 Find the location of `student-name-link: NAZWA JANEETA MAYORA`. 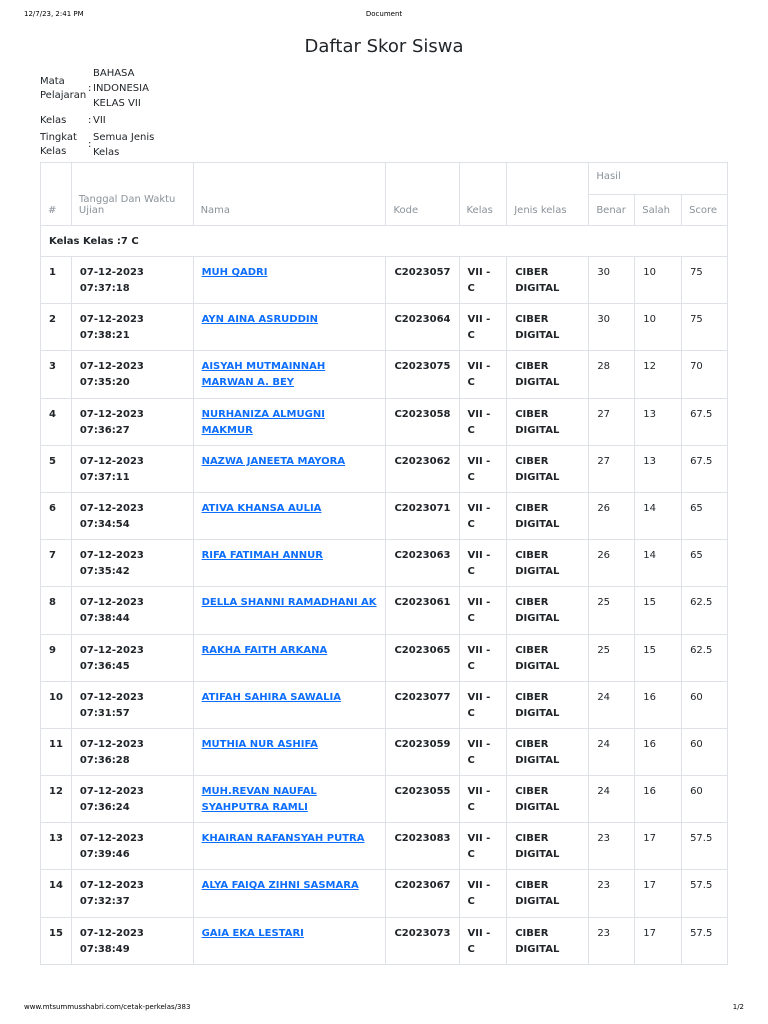

student-name-link: NAZWA JANEETA MAYORA is located at coordinates (273, 461).